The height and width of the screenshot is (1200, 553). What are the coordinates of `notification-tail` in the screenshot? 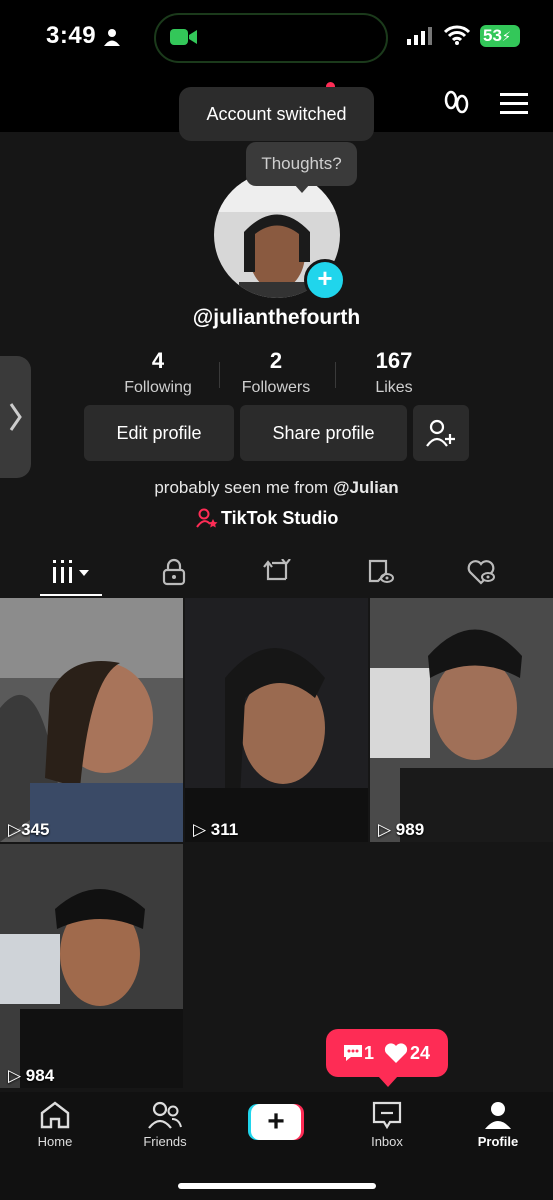 It's located at (388, 1081).